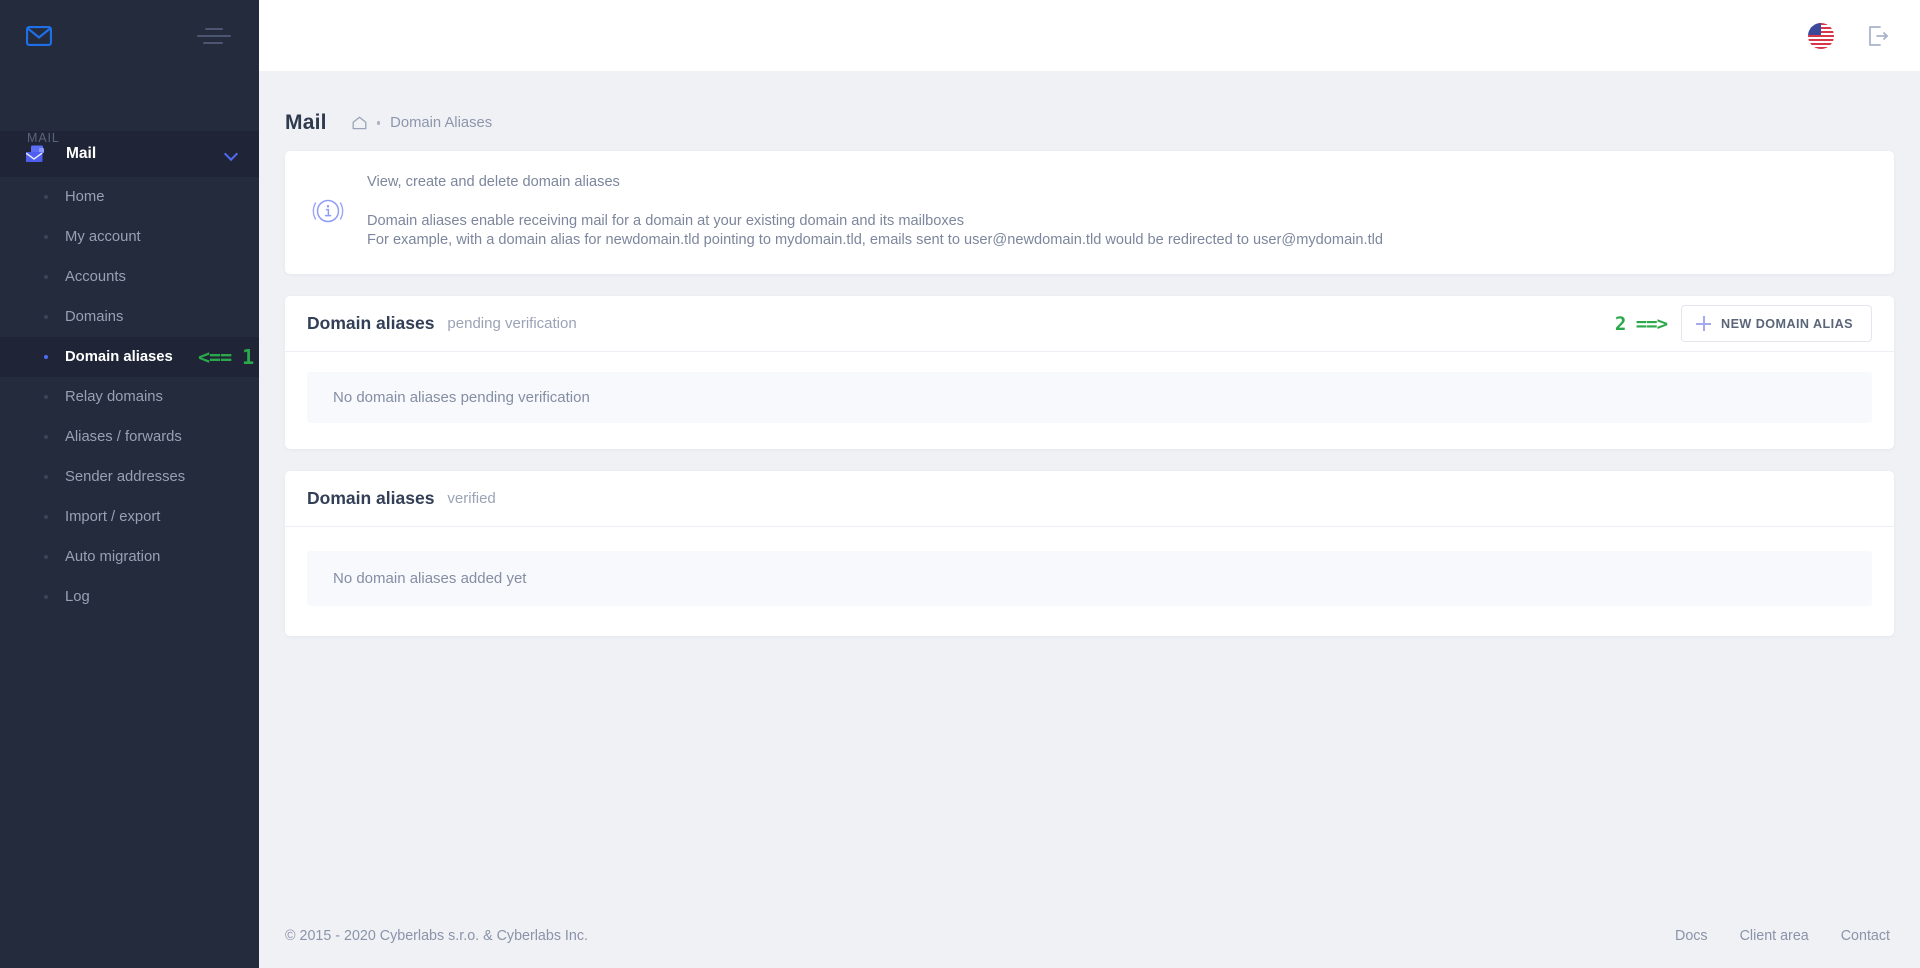  Describe the element at coordinates (371, 498) in the screenshot. I see `verified-card-title: Domain aliases` at that location.